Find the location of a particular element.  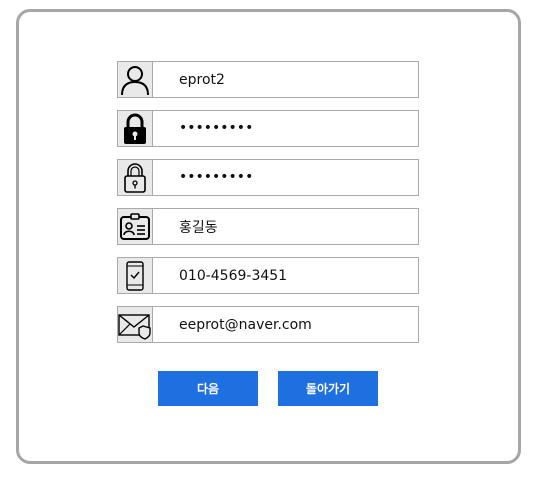

password-confirm-row: ••••••••• is located at coordinates (268, 177).